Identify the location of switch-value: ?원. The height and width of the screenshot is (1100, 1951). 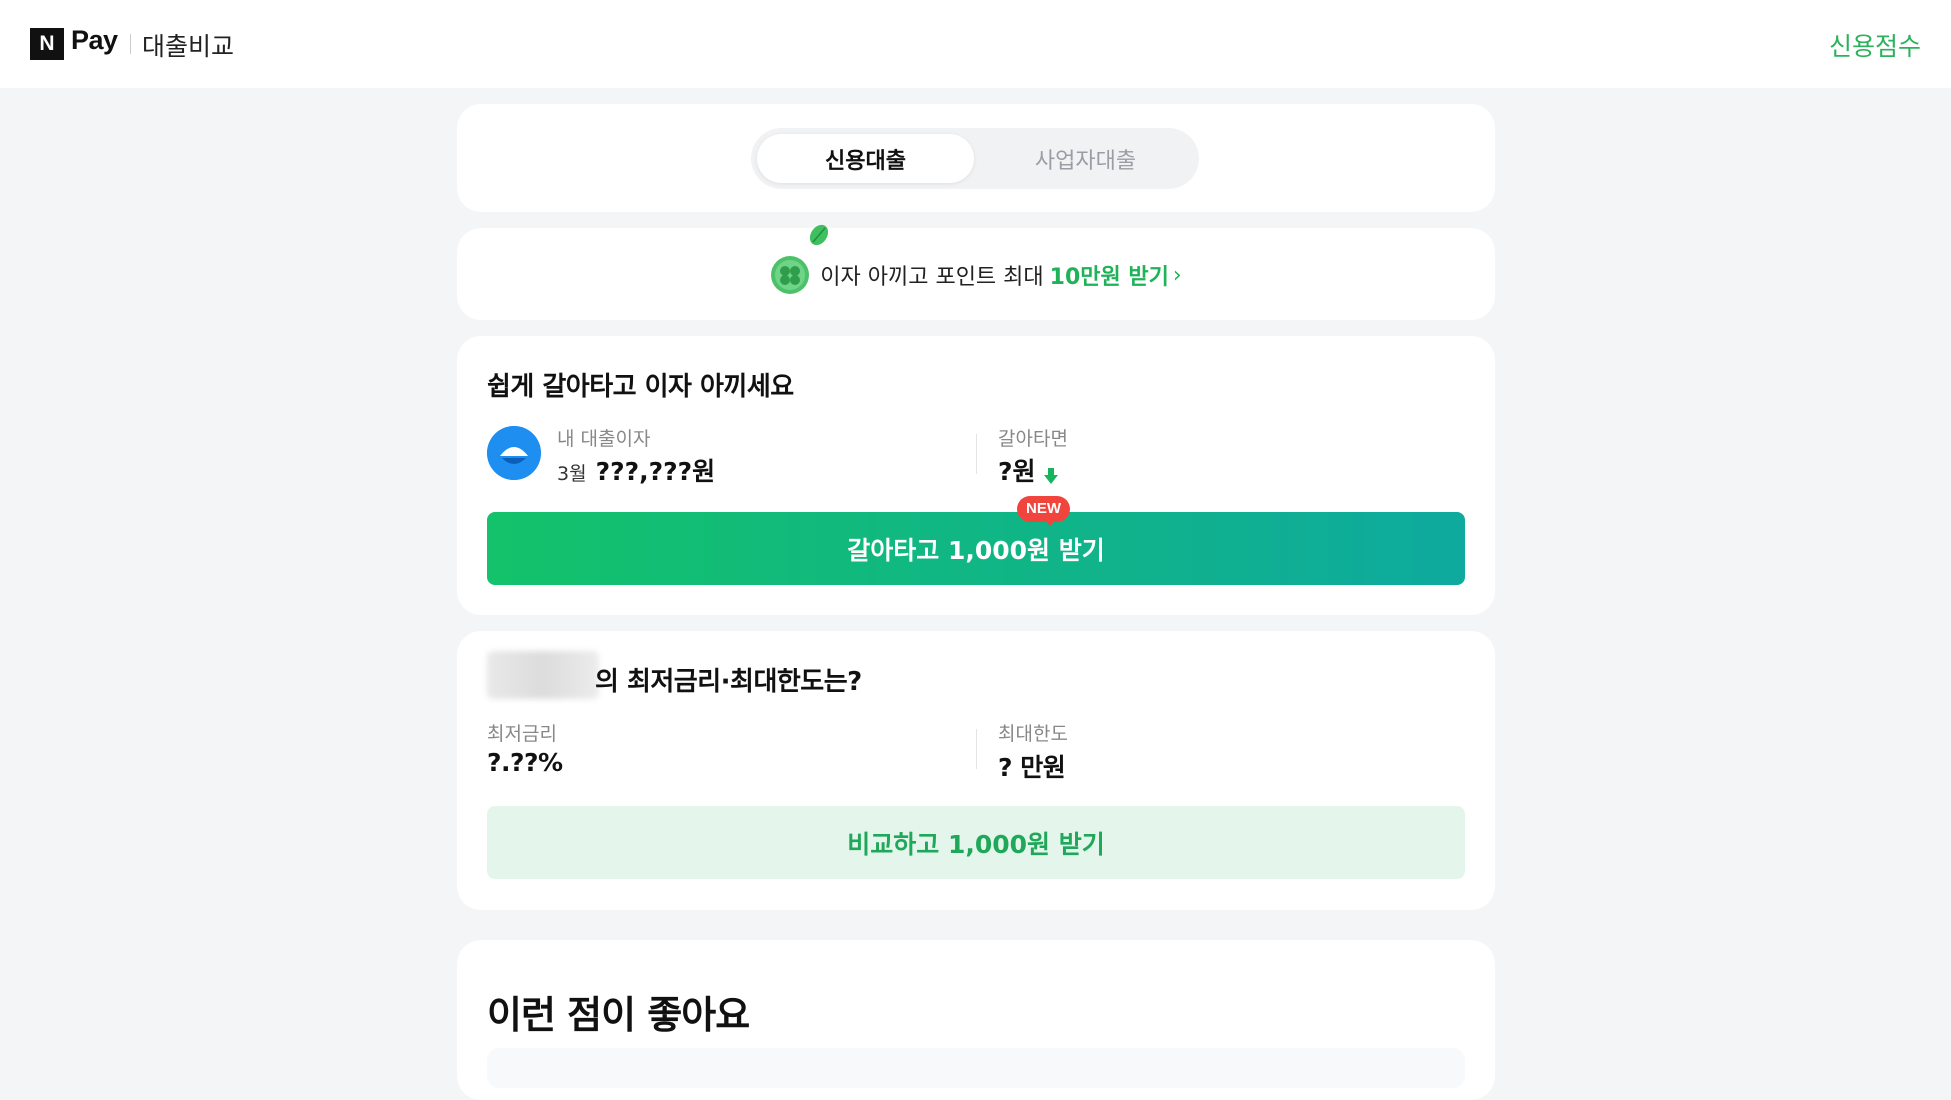
(1017, 471).